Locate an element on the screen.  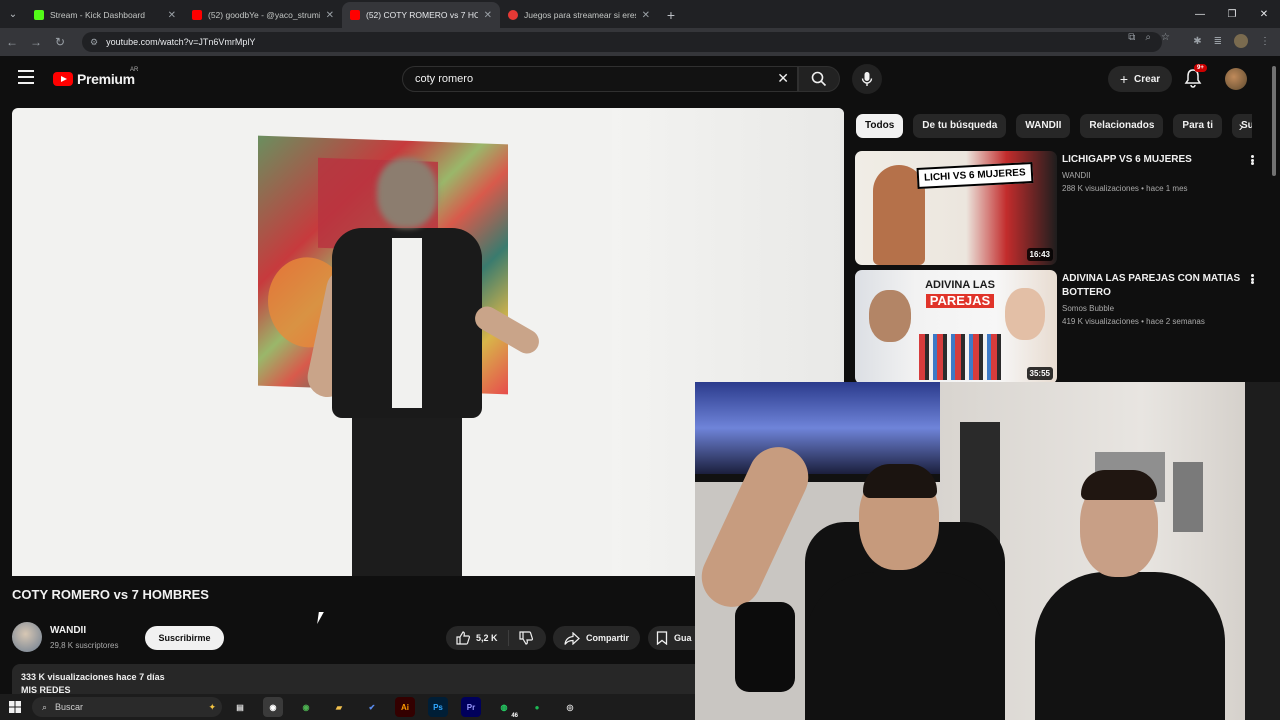
streamer-right is located at coordinates (1130, 646).